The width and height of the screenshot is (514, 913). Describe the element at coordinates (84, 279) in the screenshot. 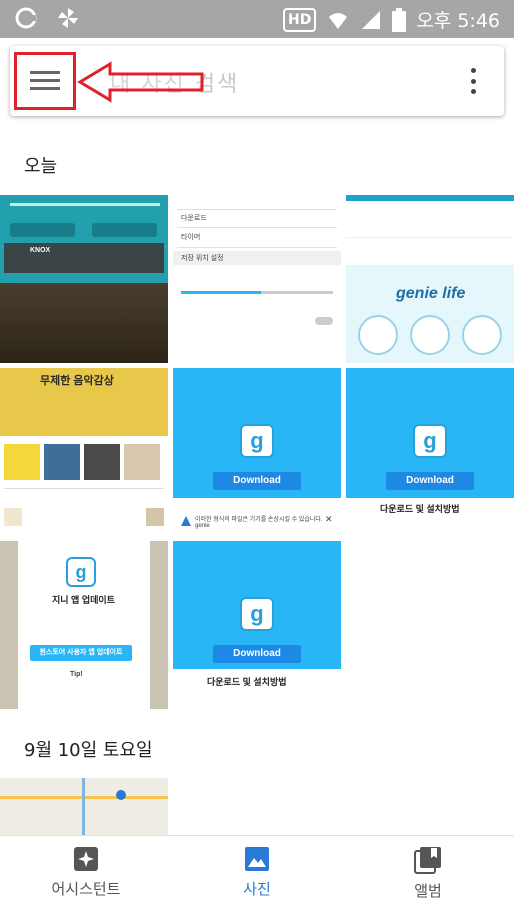

I see `photo-thumbnail: KNOX` at that location.